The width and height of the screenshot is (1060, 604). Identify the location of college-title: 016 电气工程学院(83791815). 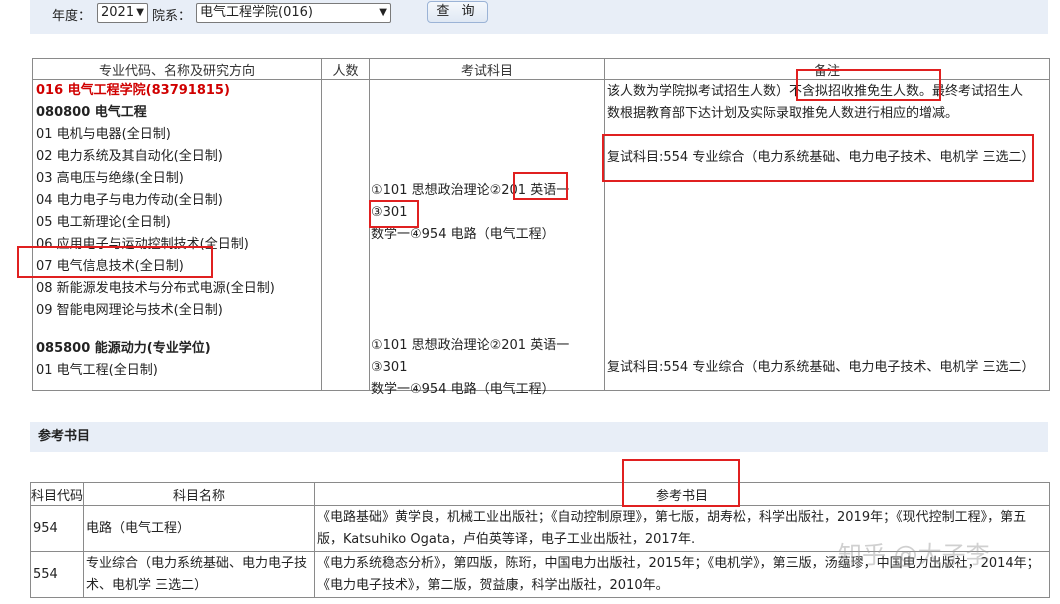
(133, 90).